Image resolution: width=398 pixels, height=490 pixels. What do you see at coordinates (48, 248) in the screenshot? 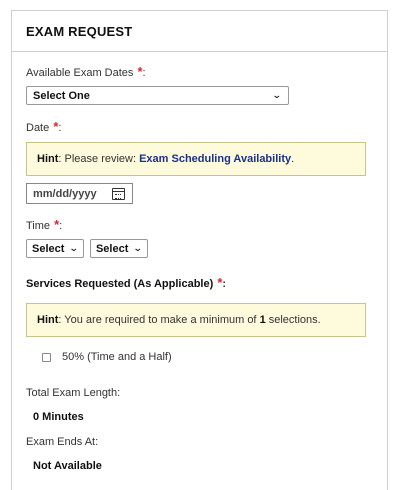
I see `hour-selected: Select` at bounding box center [48, 248].